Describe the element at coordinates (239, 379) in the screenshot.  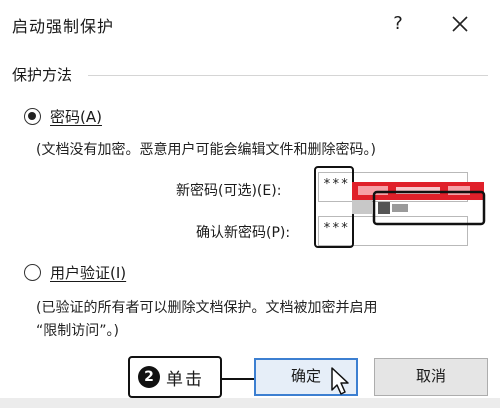
I see `annotation-connector` at that location.